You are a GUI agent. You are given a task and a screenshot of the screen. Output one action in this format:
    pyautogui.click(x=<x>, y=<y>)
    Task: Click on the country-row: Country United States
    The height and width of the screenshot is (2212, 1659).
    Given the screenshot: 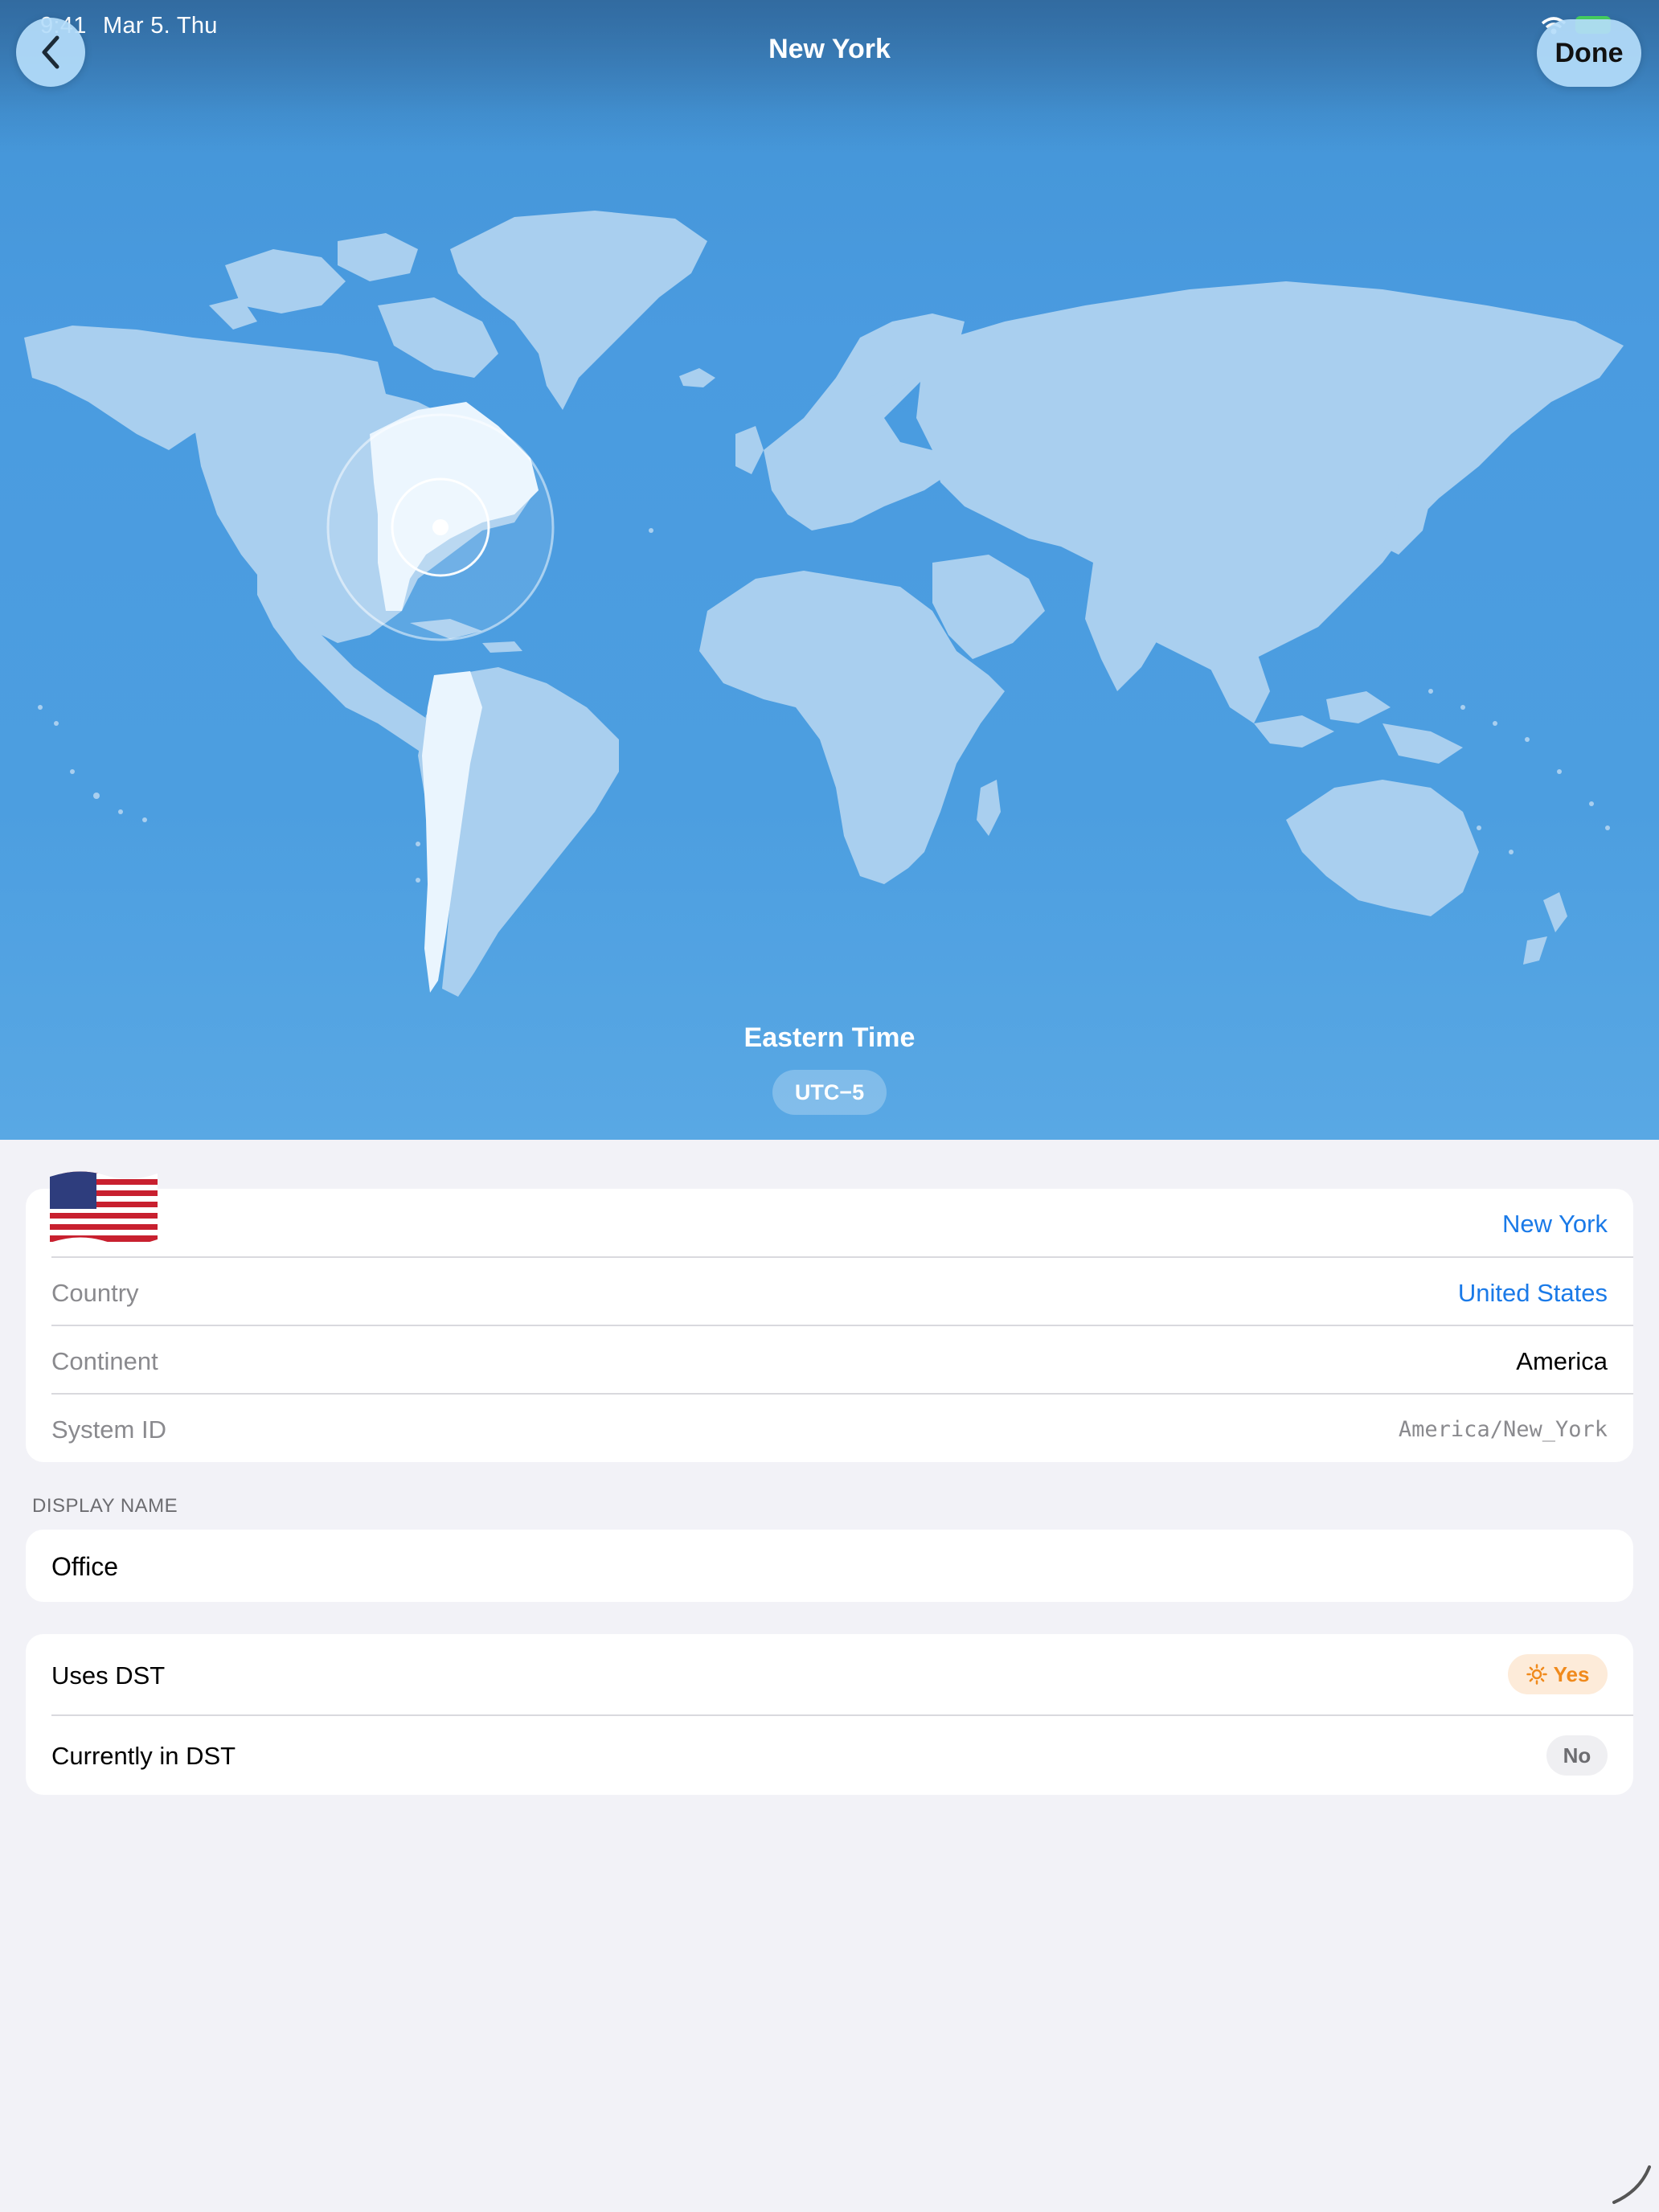 What is the action you would take?
    pyautogui.click(x=829, y=1291)
    